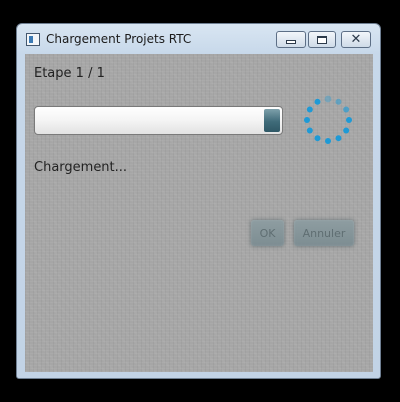 The image size is (400, 402). What do you see at coordinates (324, 233) in the screenshot?
I see `cancel-button: Annuler` at bounding box center [324, 233].